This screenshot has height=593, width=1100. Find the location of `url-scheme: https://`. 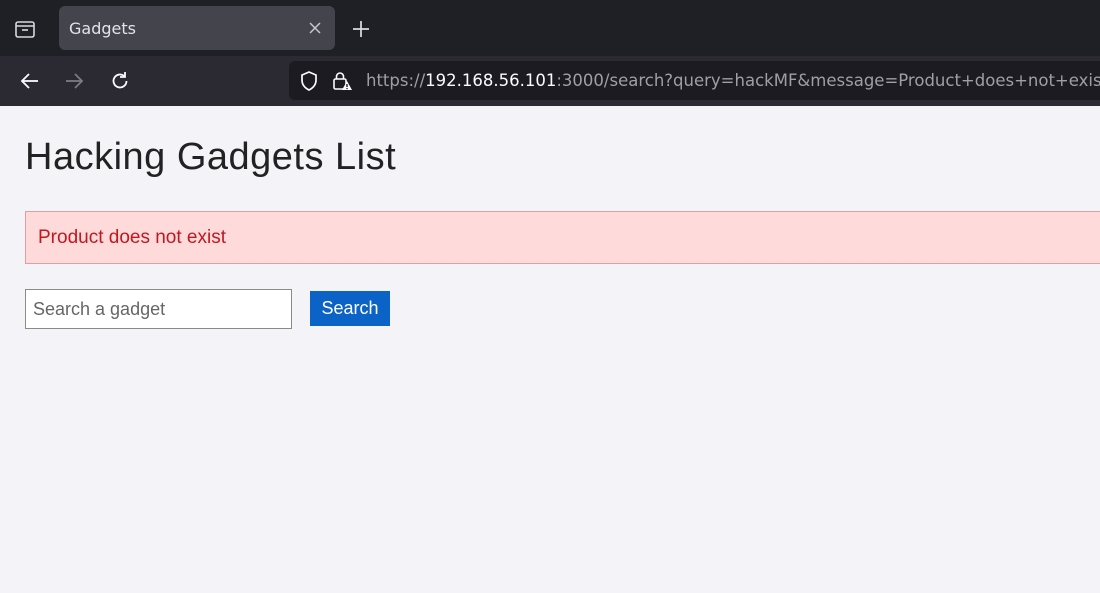

url-scheme: https:// is located at coordinates (396, 80).